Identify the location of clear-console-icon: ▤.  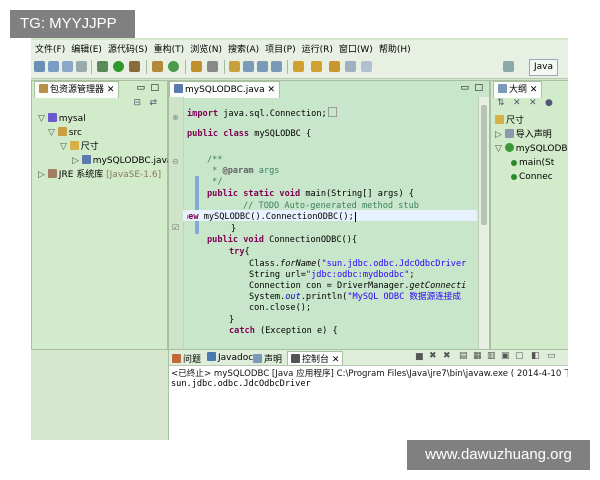
(463, 356).